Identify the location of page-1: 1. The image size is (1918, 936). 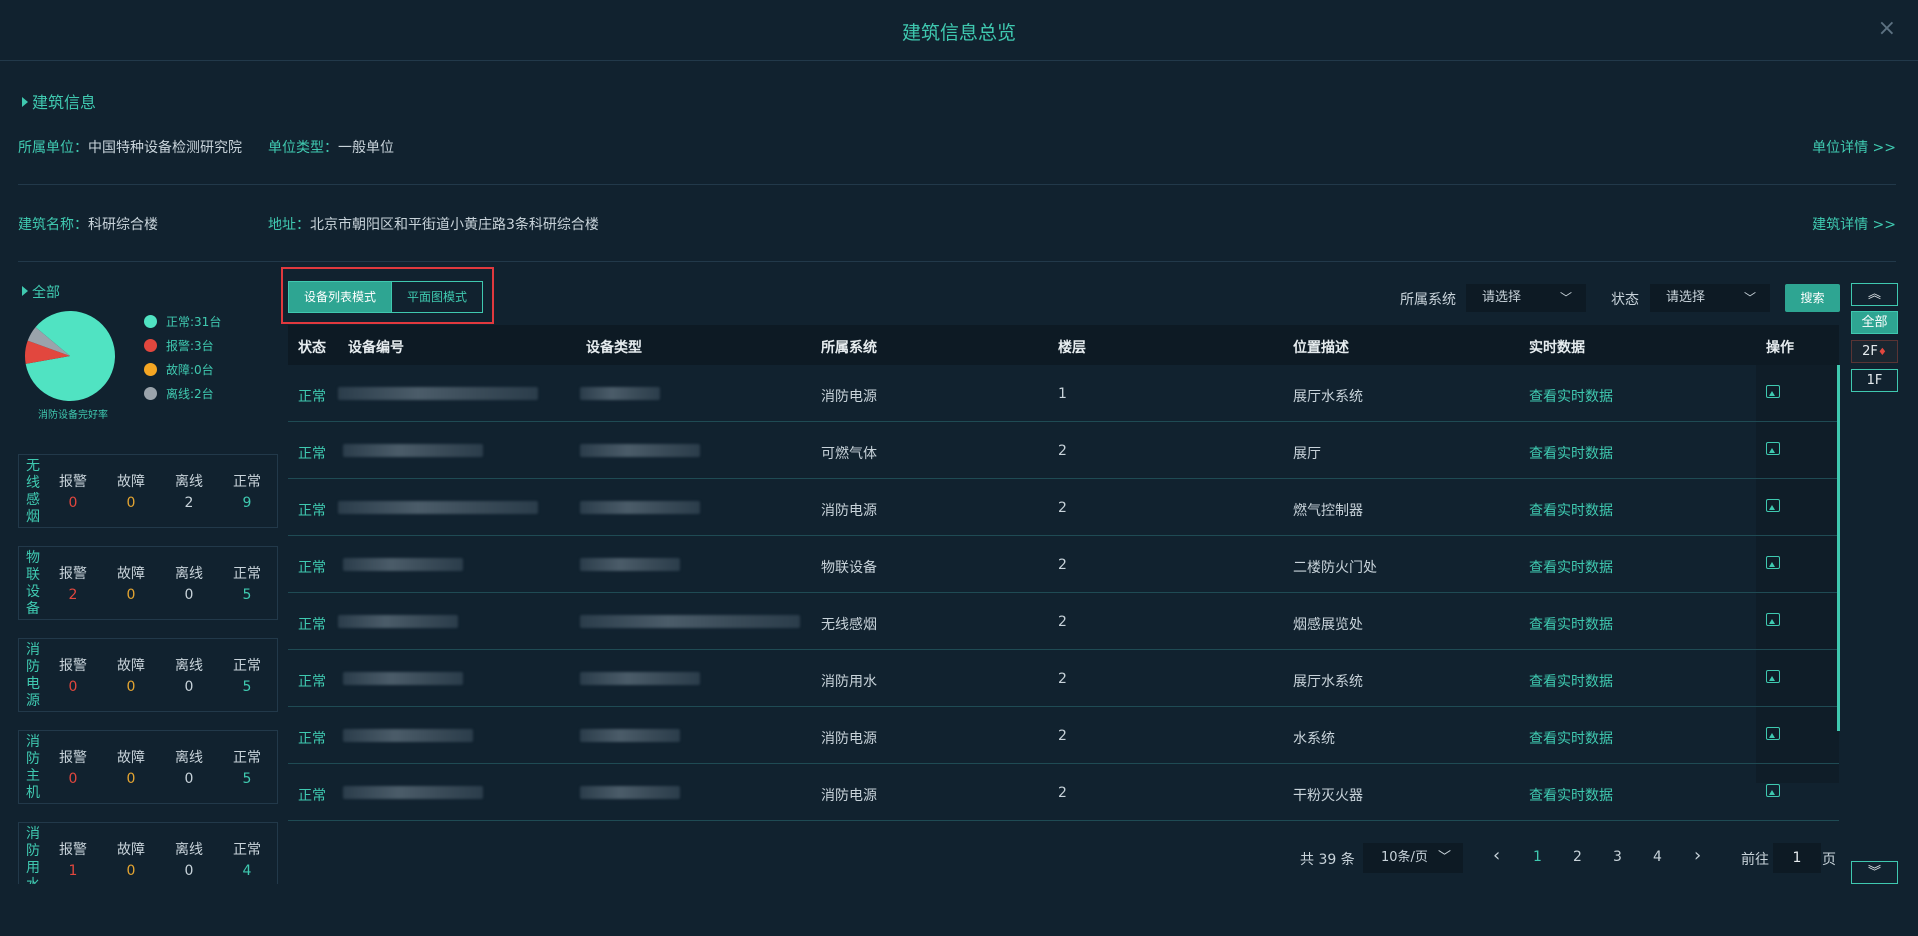
(1537, 857).